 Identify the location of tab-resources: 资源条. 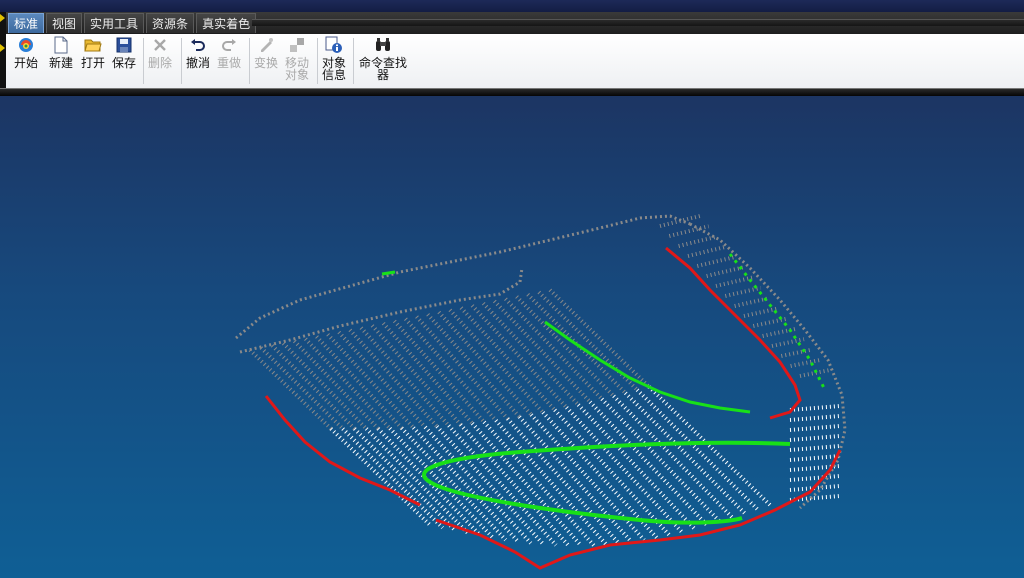
(170, 23).